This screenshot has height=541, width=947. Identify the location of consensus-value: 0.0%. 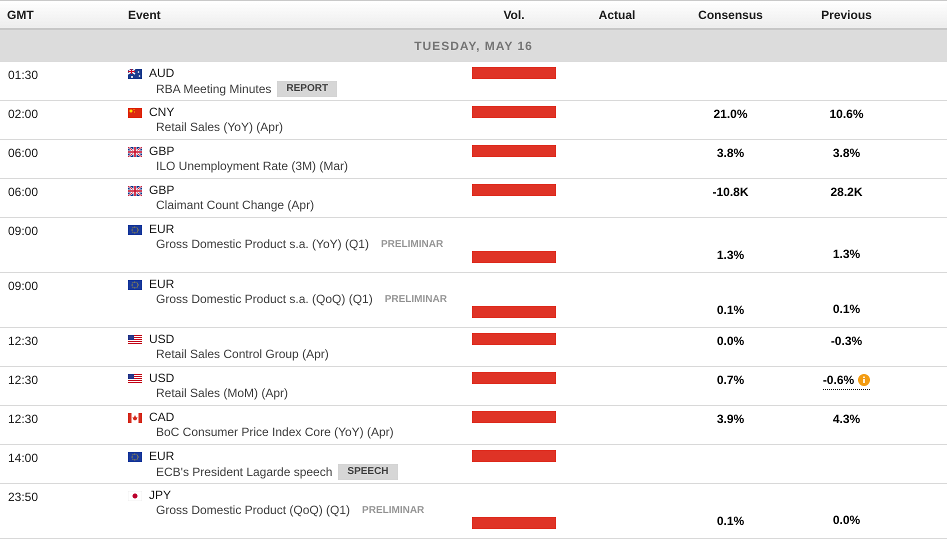
(730, 341).